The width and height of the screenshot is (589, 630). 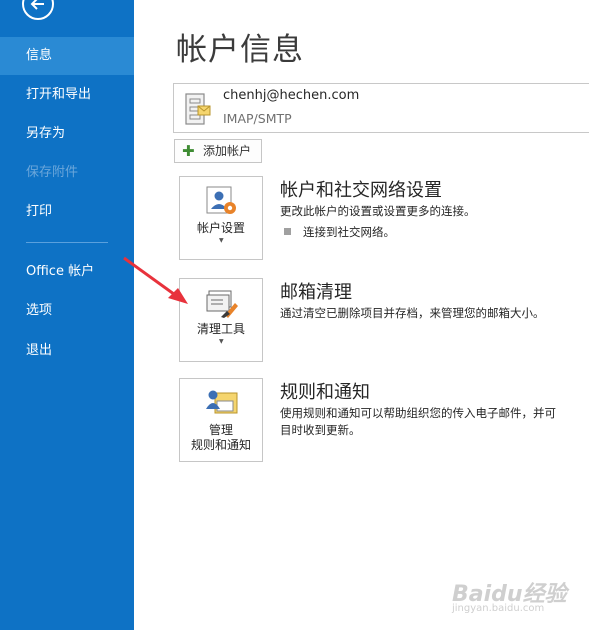 I want to click on account-settings-title: 帐户和社交网络设置, so click(x=361, y=190).